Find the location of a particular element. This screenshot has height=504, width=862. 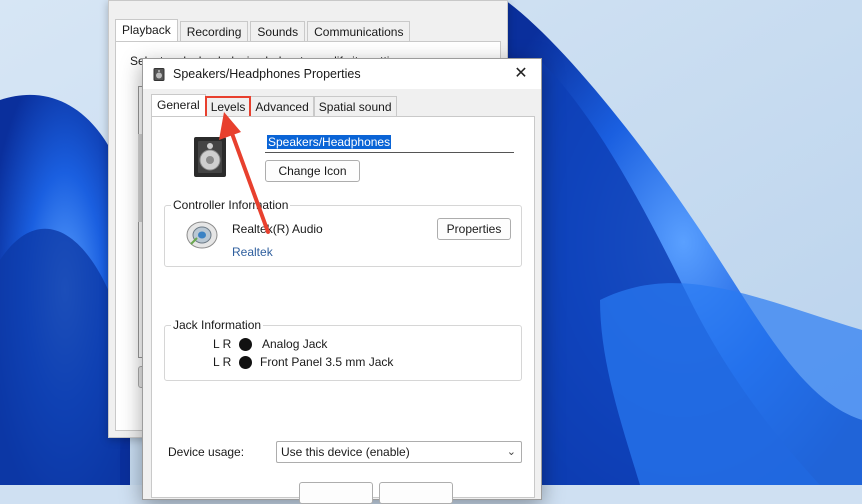

title-speaker-icon is located at coordinates (159, 74).